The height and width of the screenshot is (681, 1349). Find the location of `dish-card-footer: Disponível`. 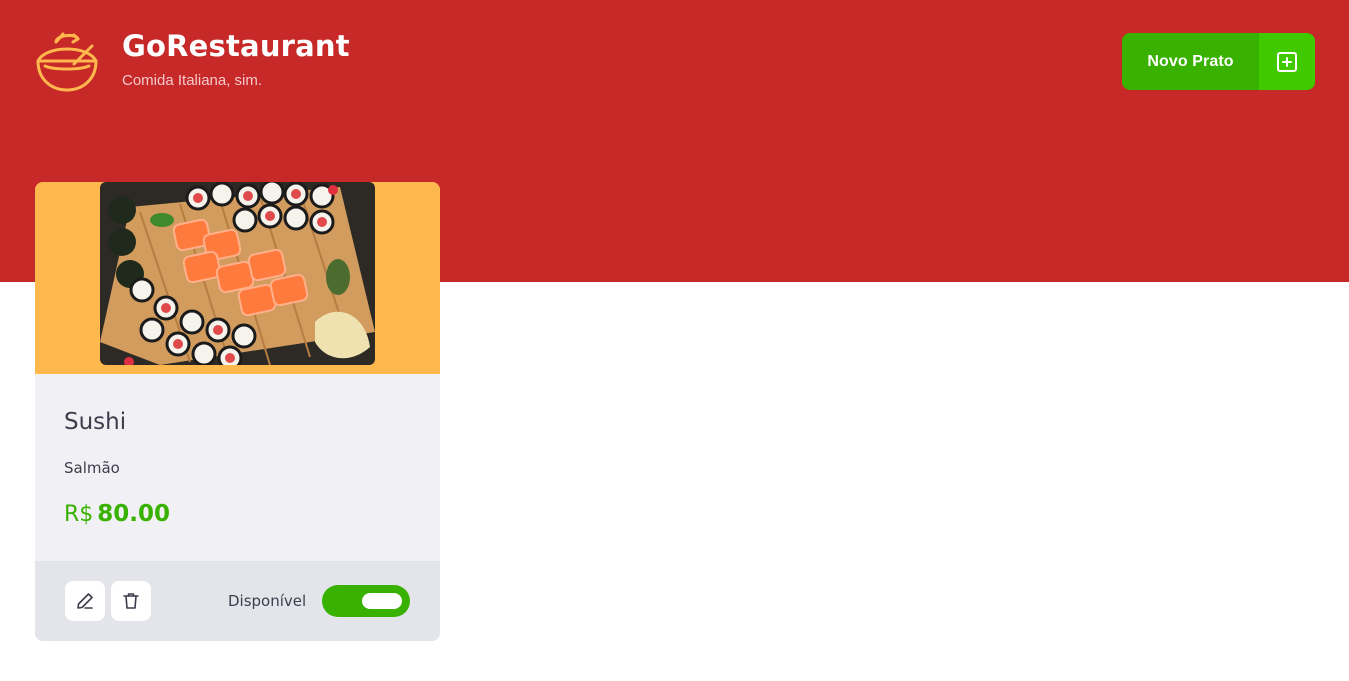

dish-card-footer: Disponível is located at coordinates (237, 601).